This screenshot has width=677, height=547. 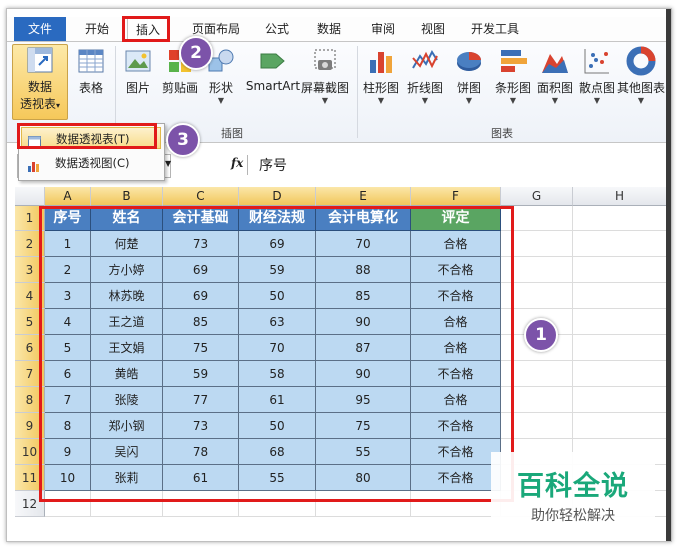 I want to click on table-header-cell: 姓名, so click(x=127, y=218).